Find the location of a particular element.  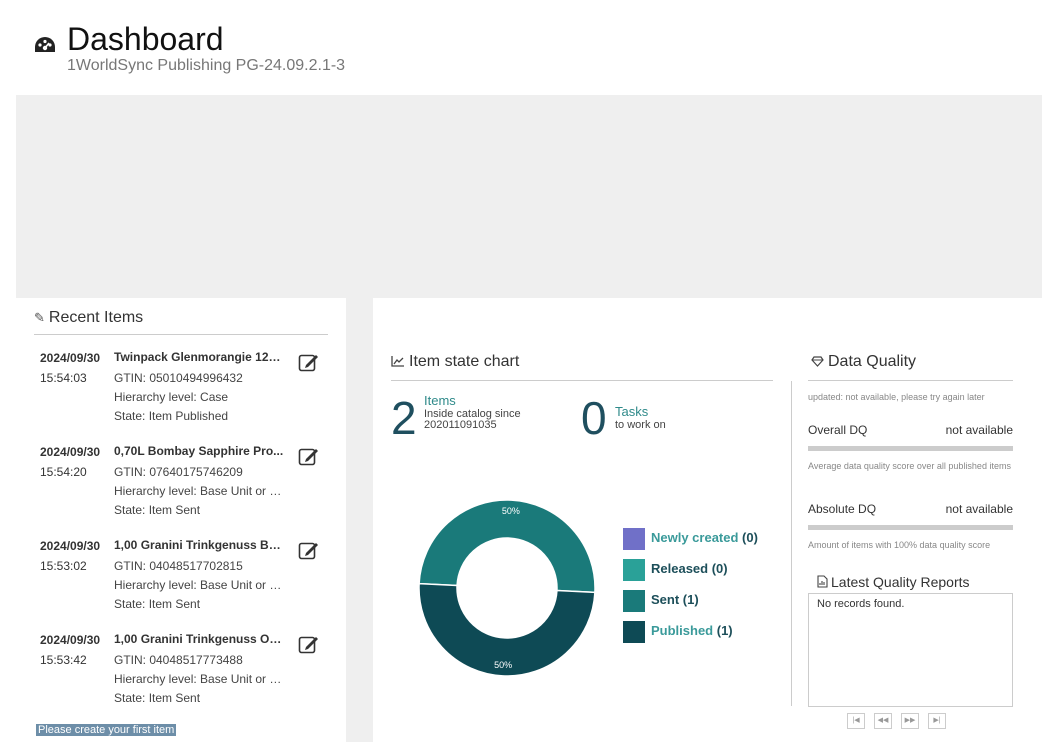

no-records-message: No records found. is located at coordinates (861, 604).